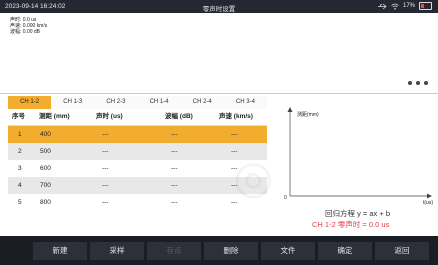 This screenshot has width=438, height=265. I want to click on header-amplitude: 波幅 (dB), so click(179, 116).